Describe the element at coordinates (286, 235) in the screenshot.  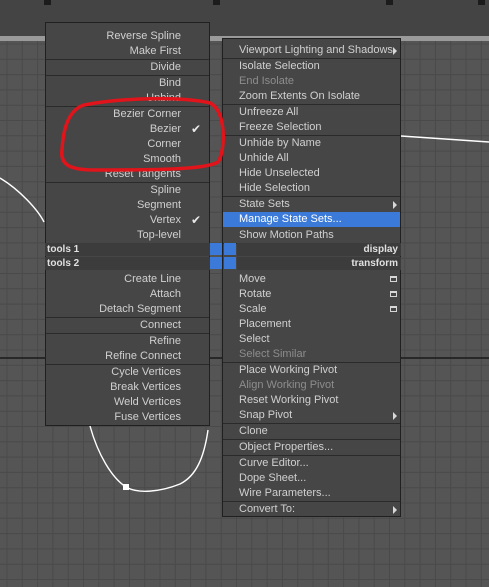
I see `menu-item-show-motion-paths: Show Motion Paths` at that location.